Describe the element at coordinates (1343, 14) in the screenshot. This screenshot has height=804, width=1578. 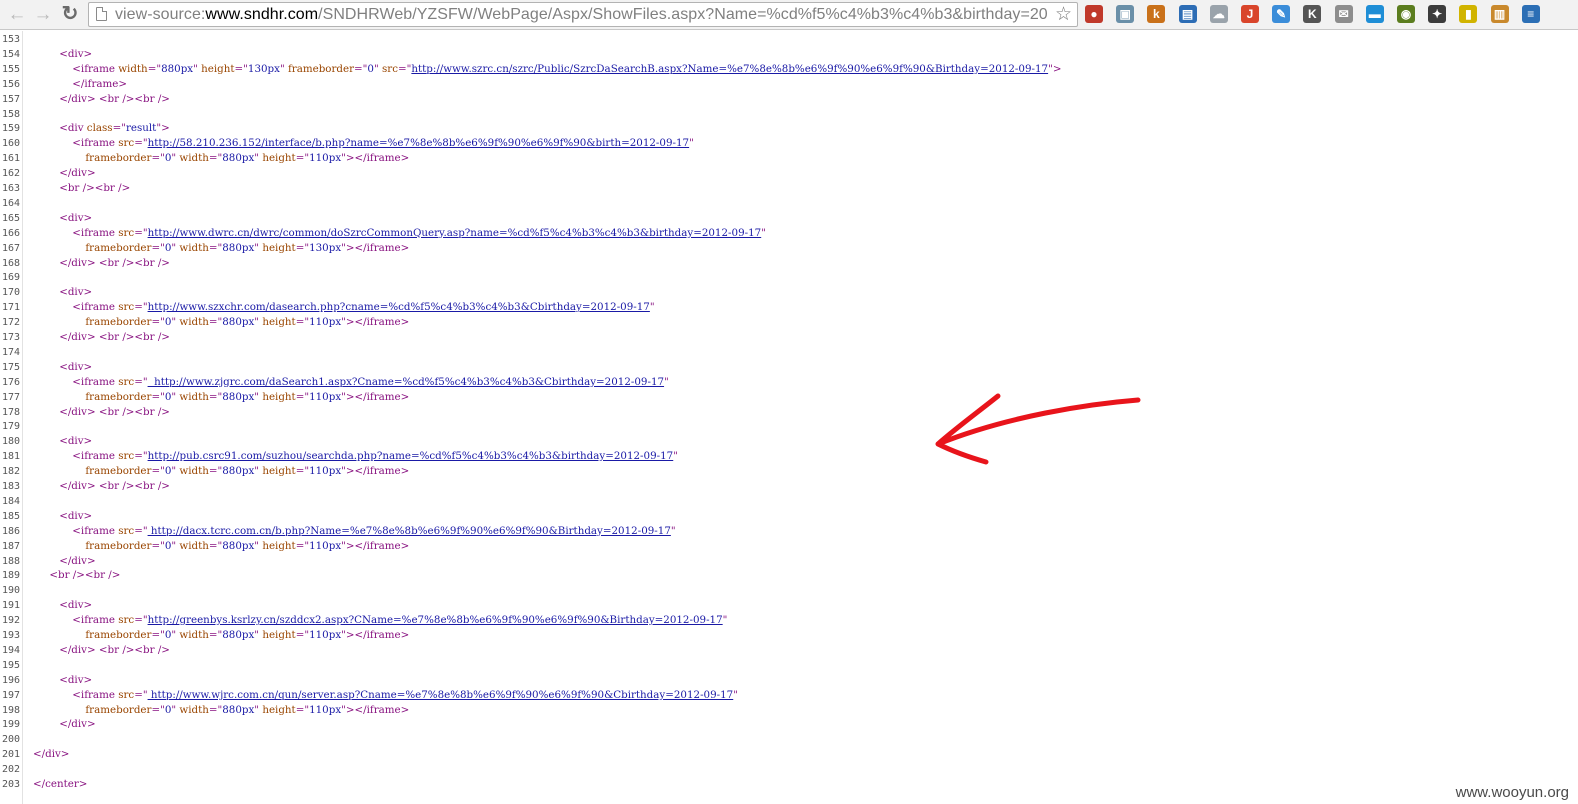
I see `mail-checker-icon: ✉` at that location.